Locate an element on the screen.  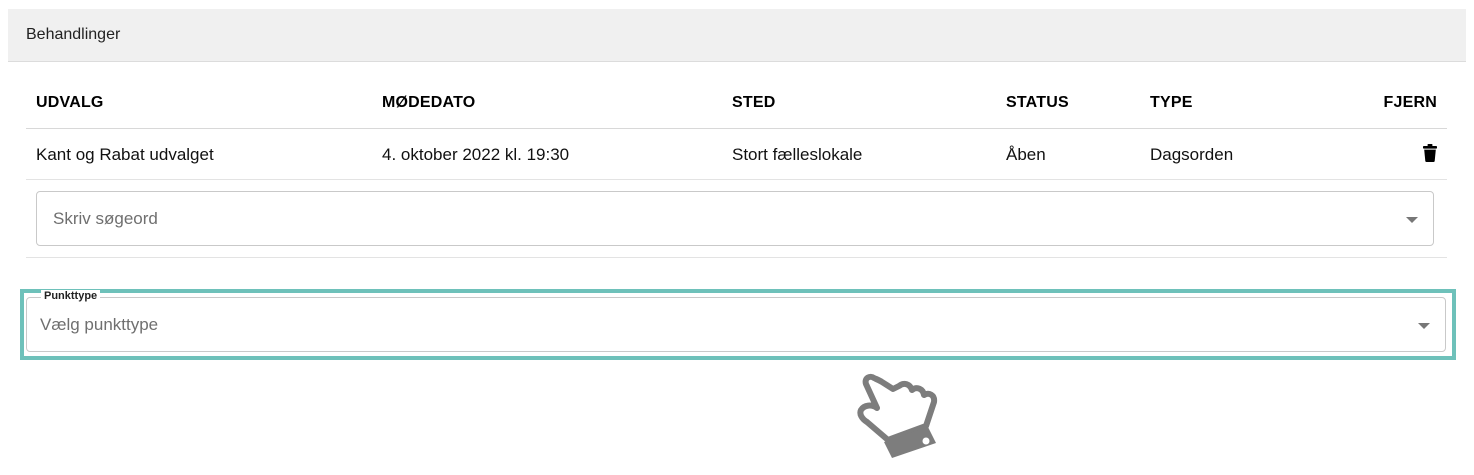
header-type: TYPE is located at coordinates (1171, 102).